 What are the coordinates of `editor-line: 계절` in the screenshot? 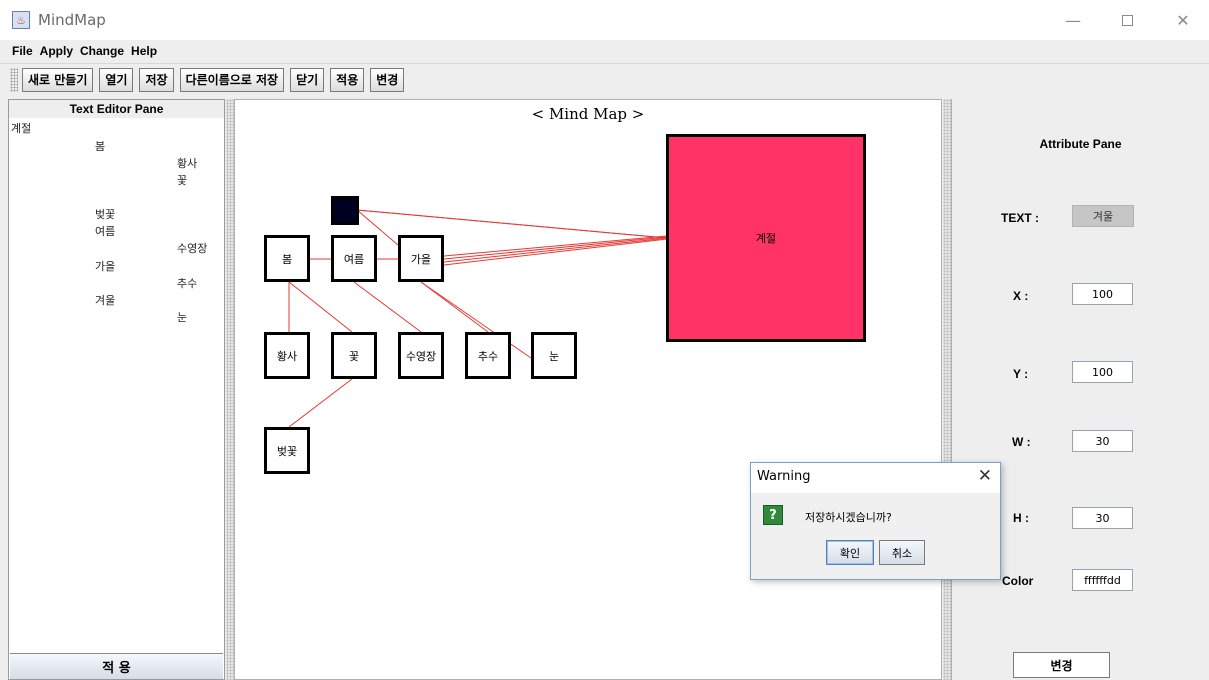 It's located at (21, 128).